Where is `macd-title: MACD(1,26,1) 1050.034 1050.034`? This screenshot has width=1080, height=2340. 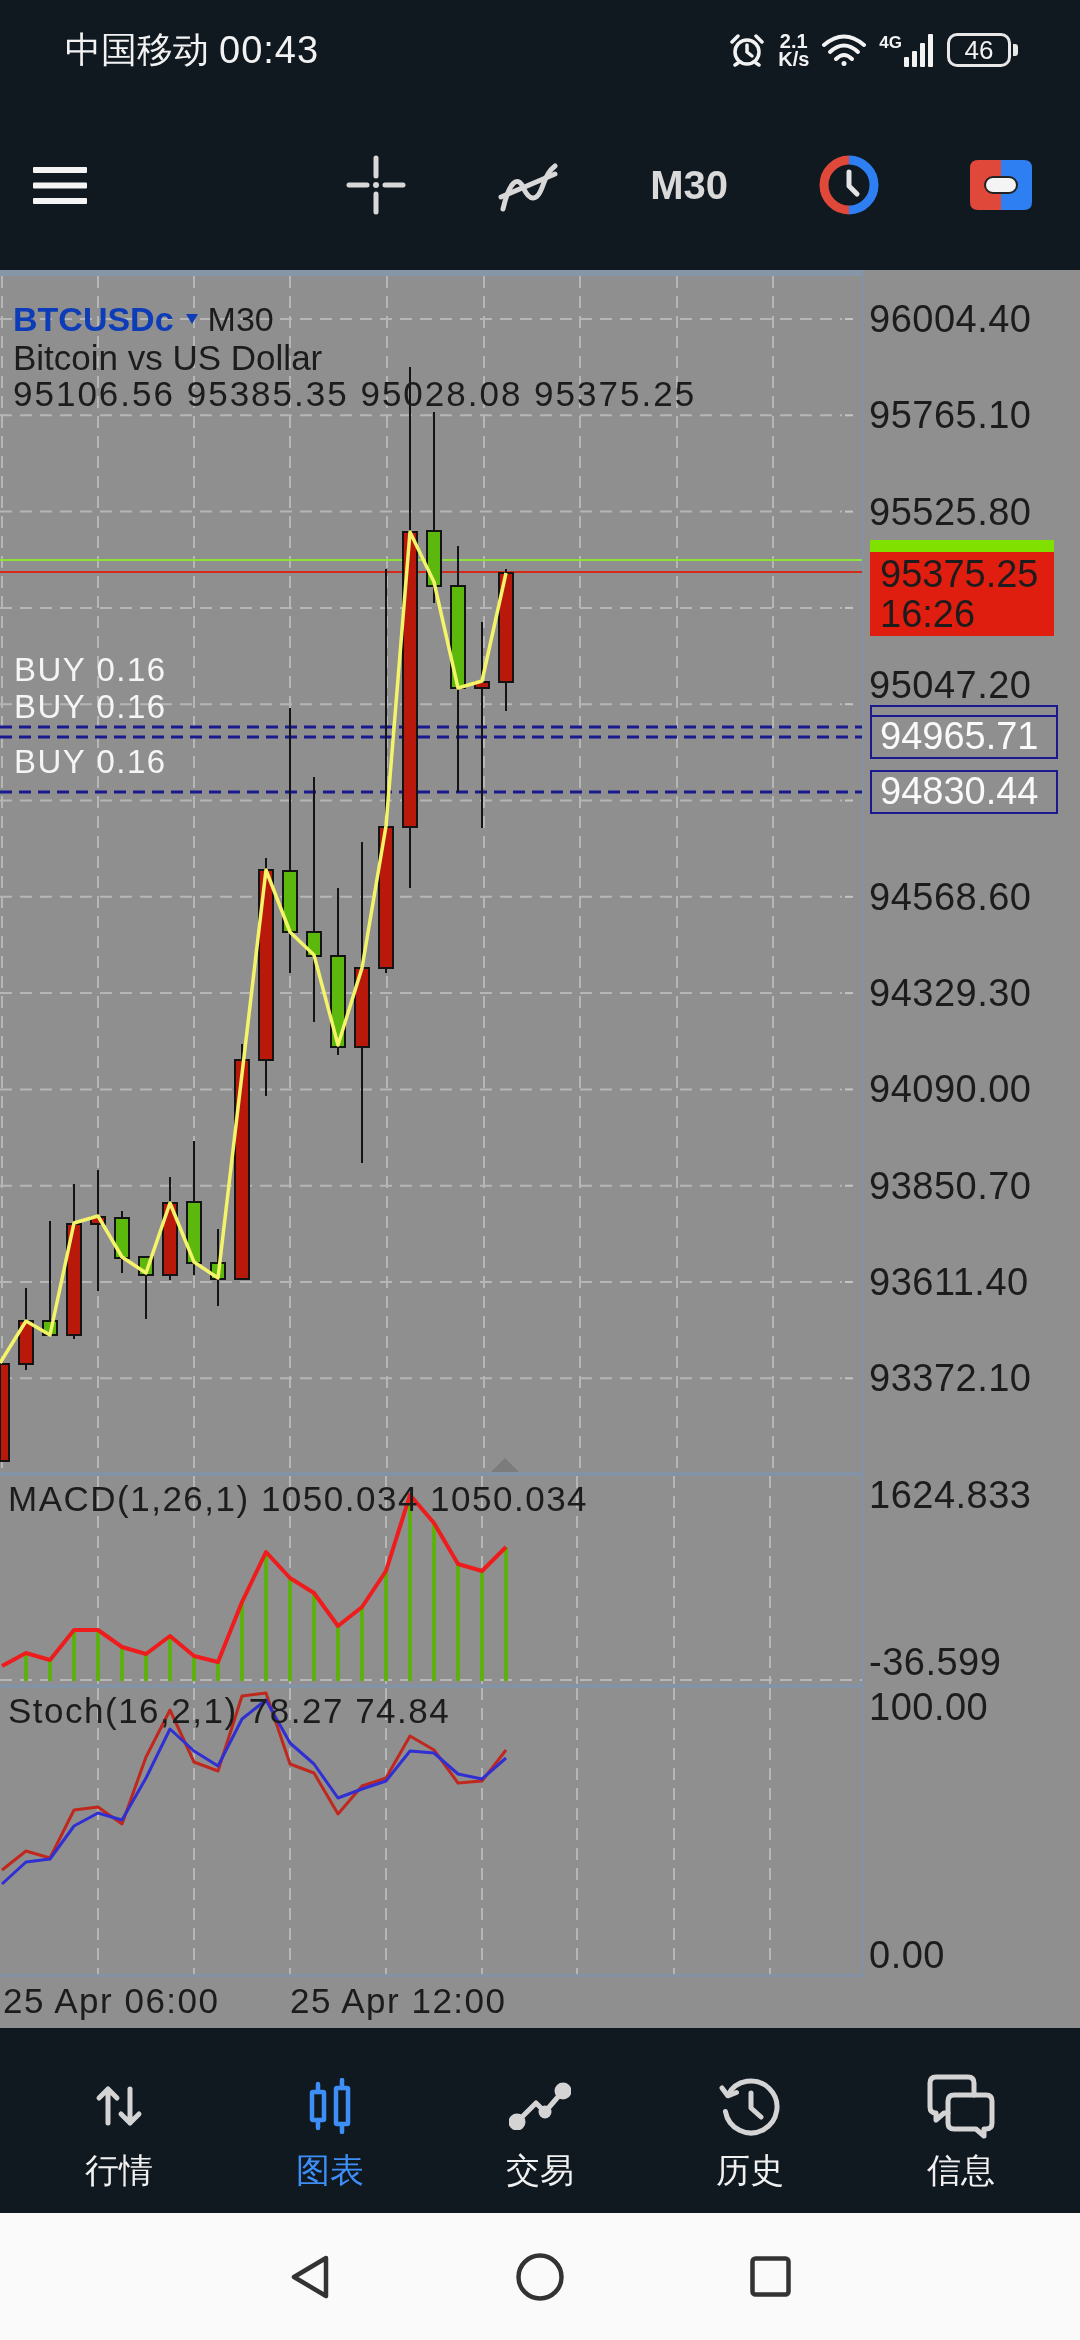
macd-title: MACD(1,26,1) 1050.034 1050.034 is located at coordinates (298, 1499).